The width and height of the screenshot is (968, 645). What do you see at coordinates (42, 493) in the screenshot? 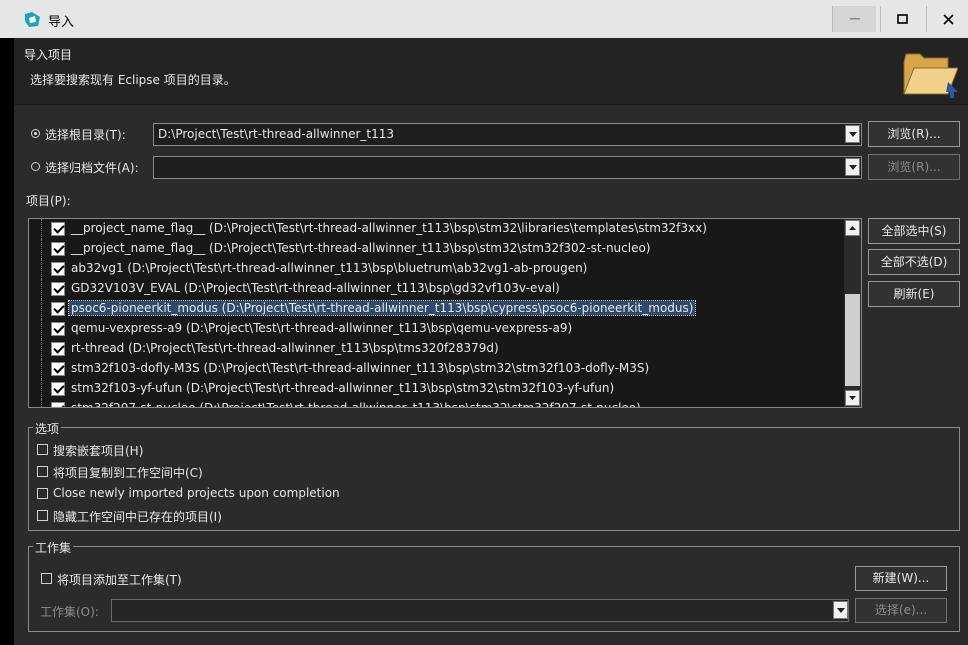
I see `close-new-checkbox` at bounding box center [42, 493].